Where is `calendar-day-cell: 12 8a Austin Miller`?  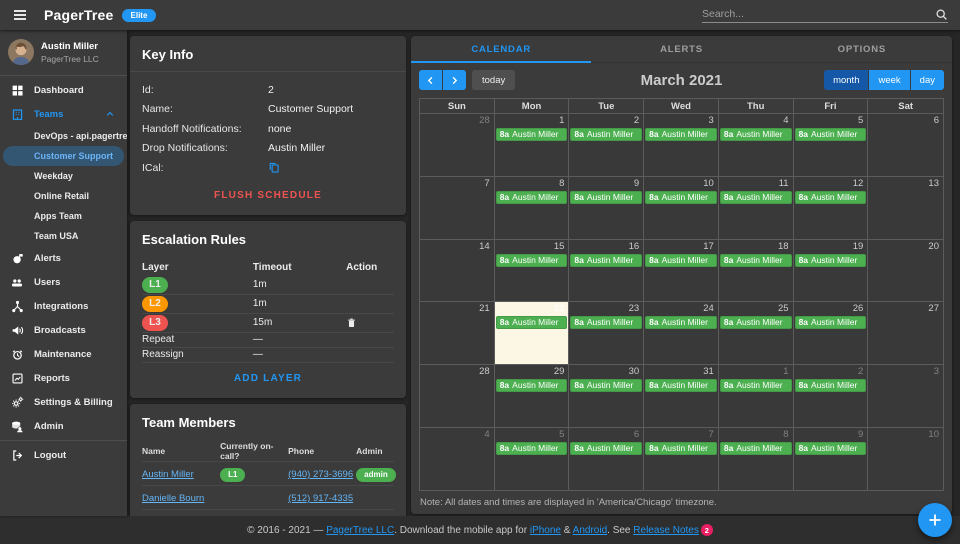
calendar-day-cell: 12 8a Austin Miller is located at coordinates (831, 207).